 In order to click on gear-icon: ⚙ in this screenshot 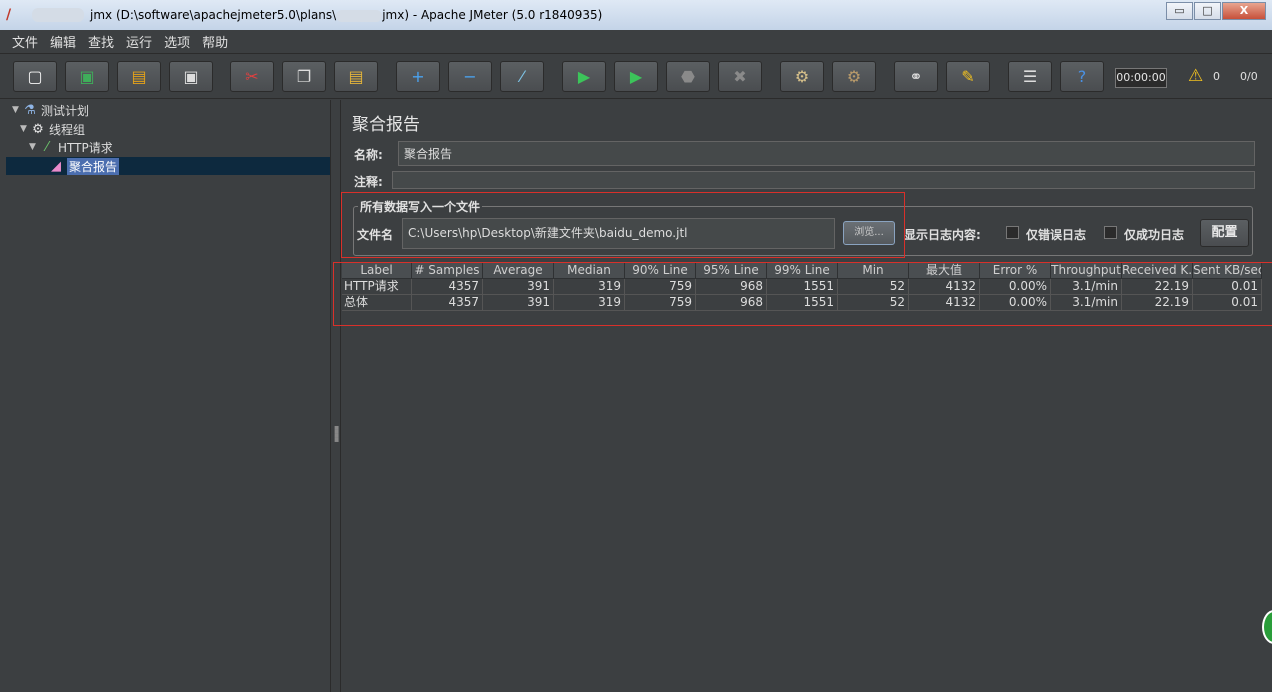, I will do `click(38, 129)`.